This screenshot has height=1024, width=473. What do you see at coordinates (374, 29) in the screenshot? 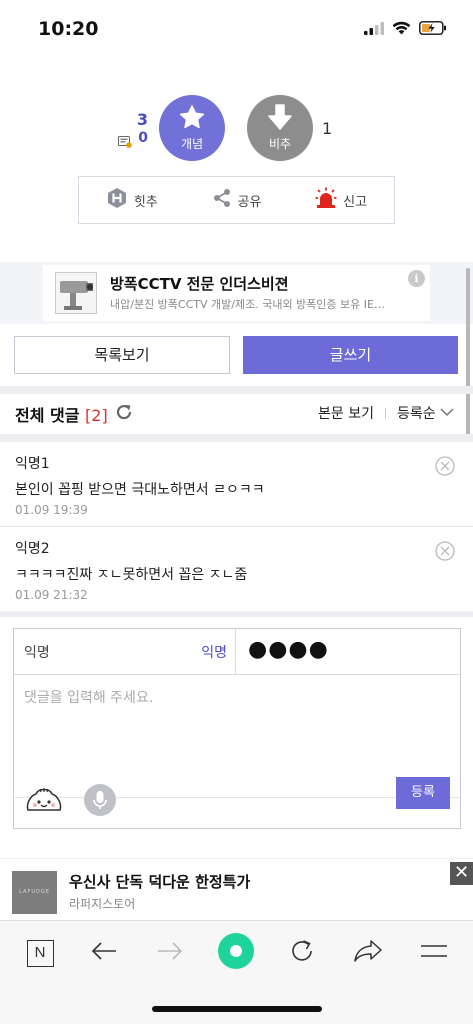
I see `signal-icon` at bounding box center [374, 29].